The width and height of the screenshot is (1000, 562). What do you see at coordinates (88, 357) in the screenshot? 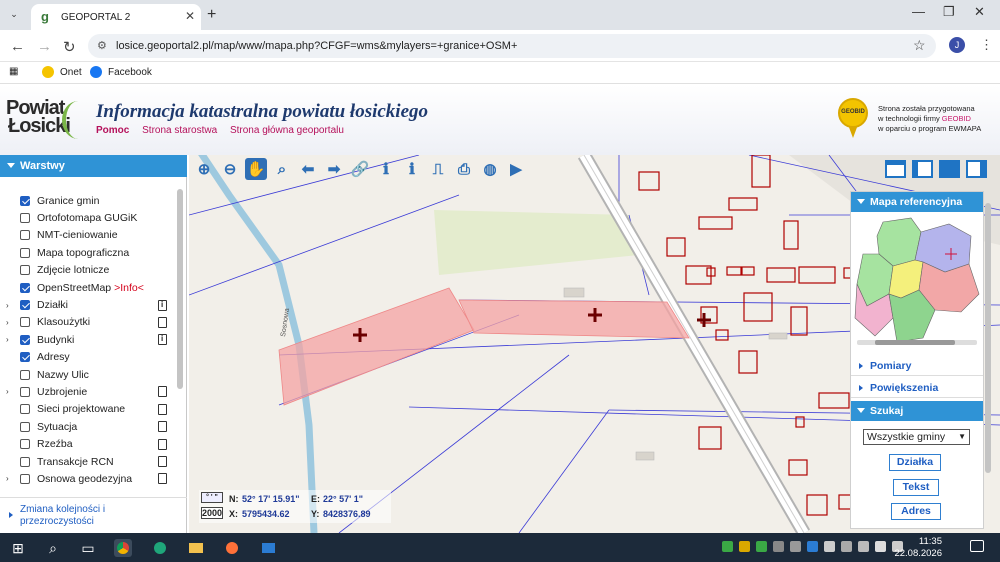
I see `layer-item: Adresy` at bounding box center [88, 357].